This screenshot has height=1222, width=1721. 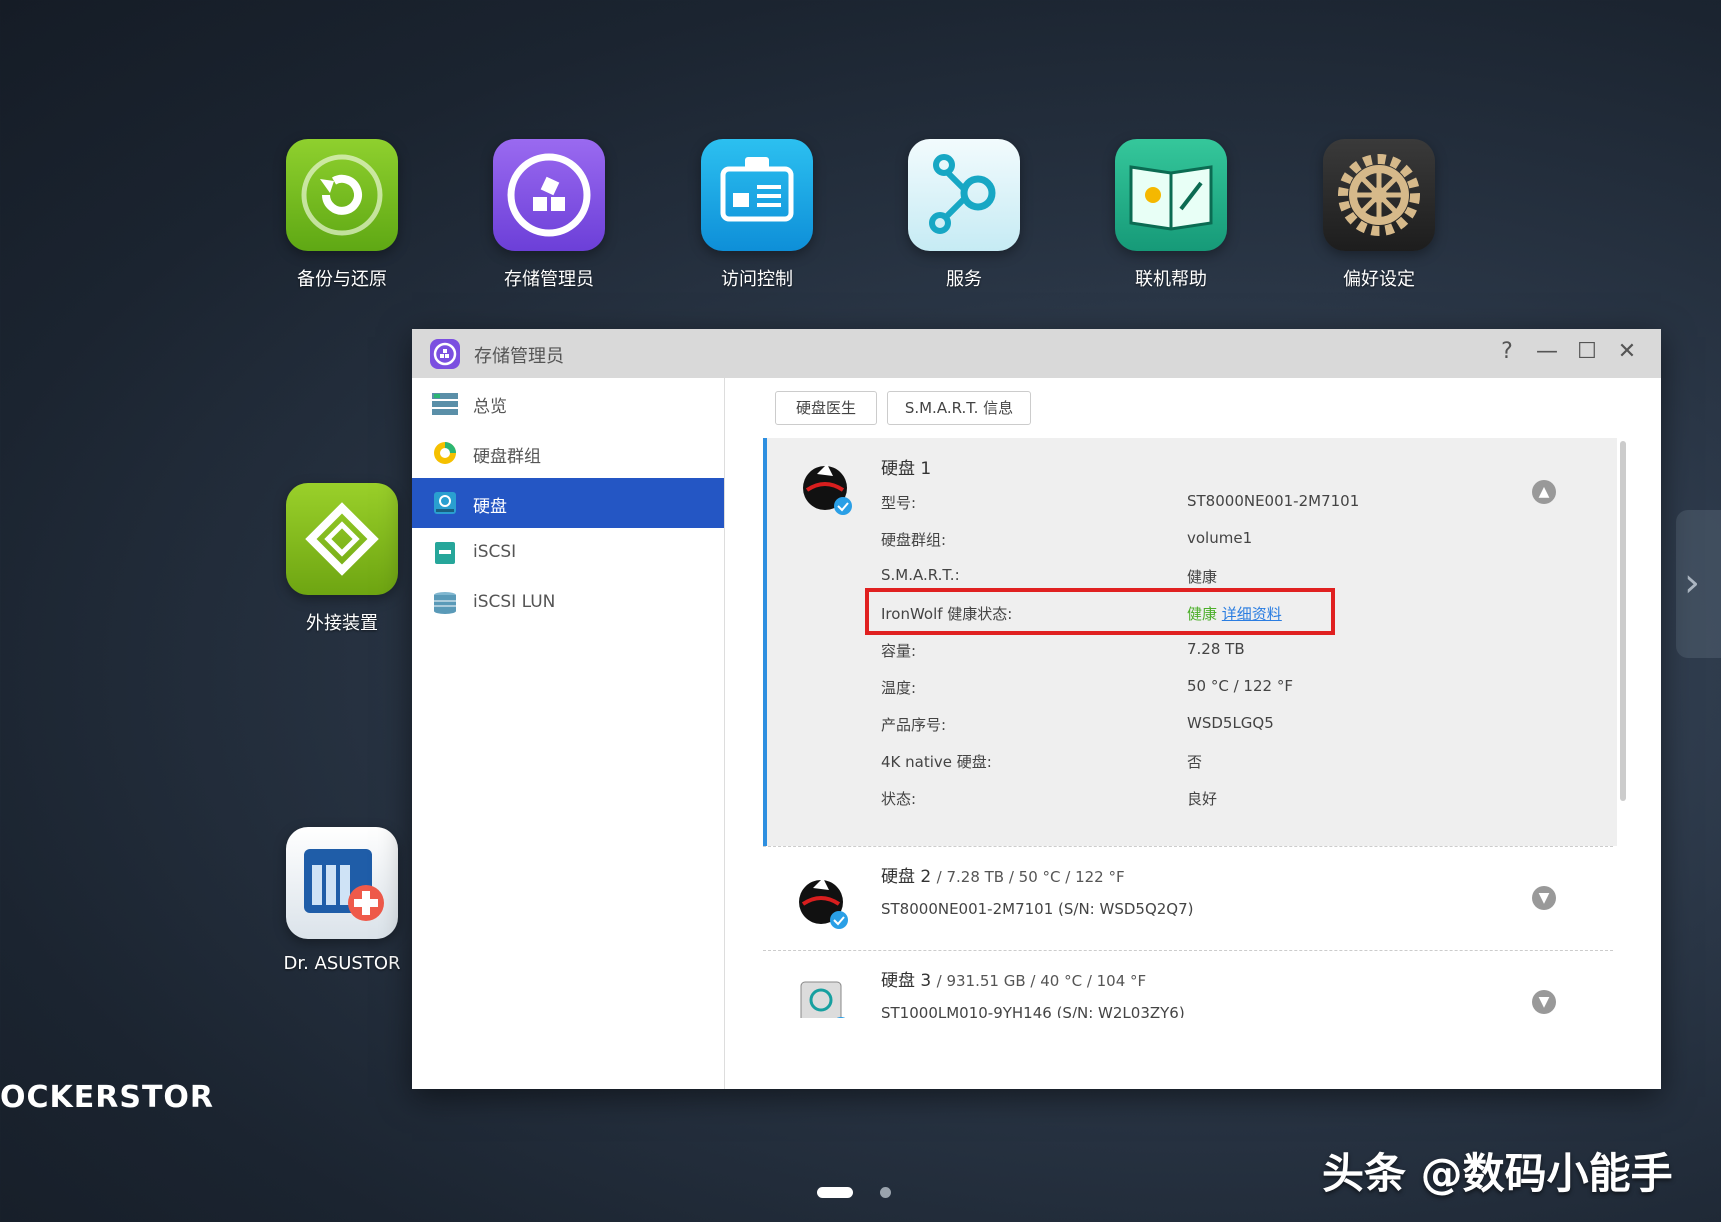 I want to click on online-help-icon, so click(x=1171, y=195).